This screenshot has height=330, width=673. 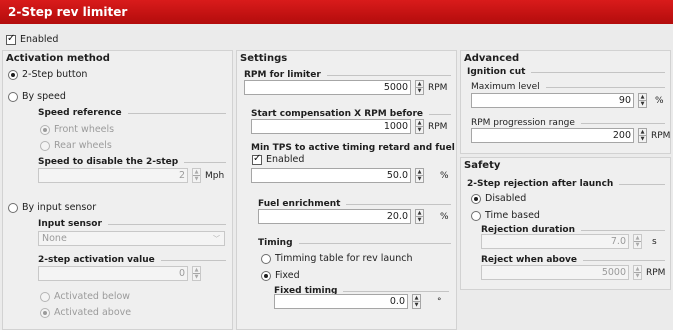 I want to click on activation-value-field: 0 ▲ ▼, so click(x=119, y=273).